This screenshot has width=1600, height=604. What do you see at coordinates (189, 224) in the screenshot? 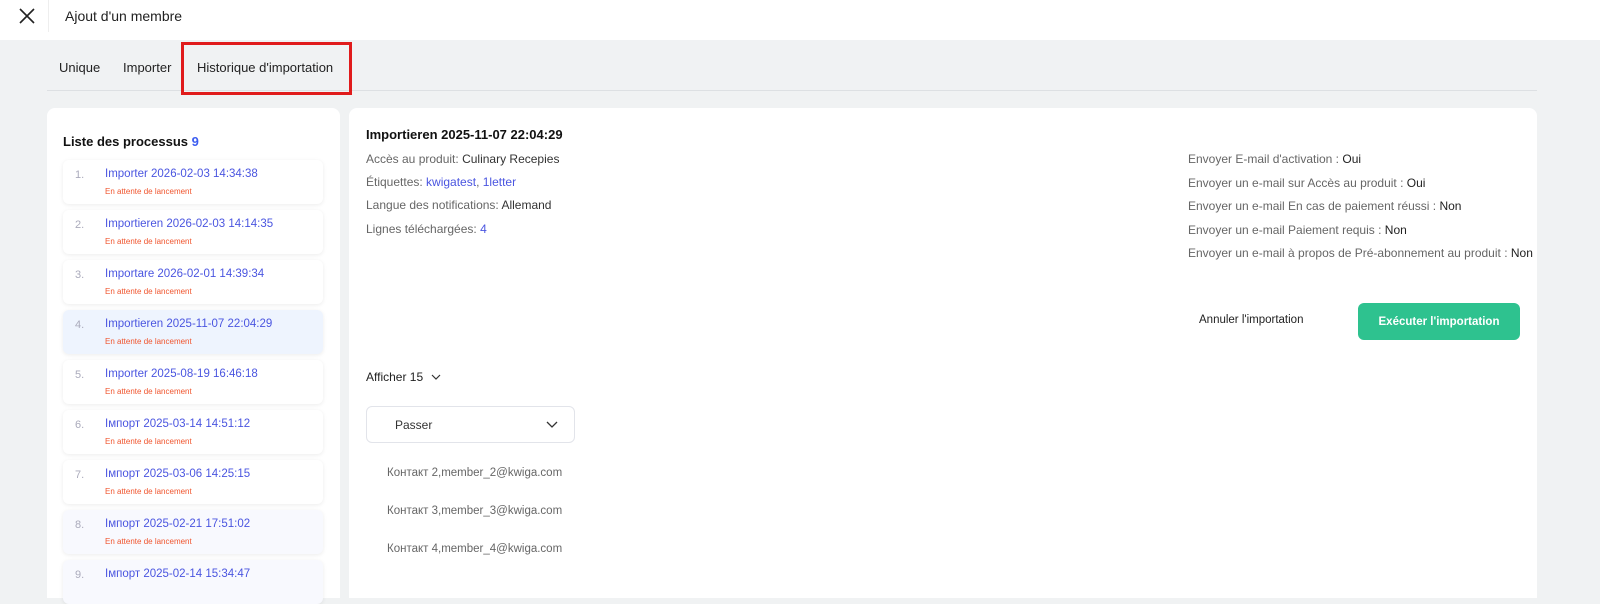
I see `item-name: Importieren 2026-02-03 14:14:35` at bounding box center [189, 224].